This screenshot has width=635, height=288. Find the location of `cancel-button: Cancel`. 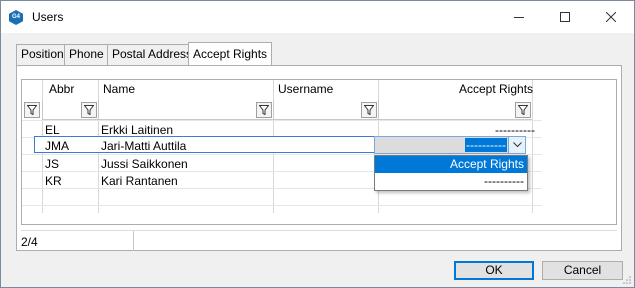

cancel-button: Cancel is located at coordinates (582, 270).